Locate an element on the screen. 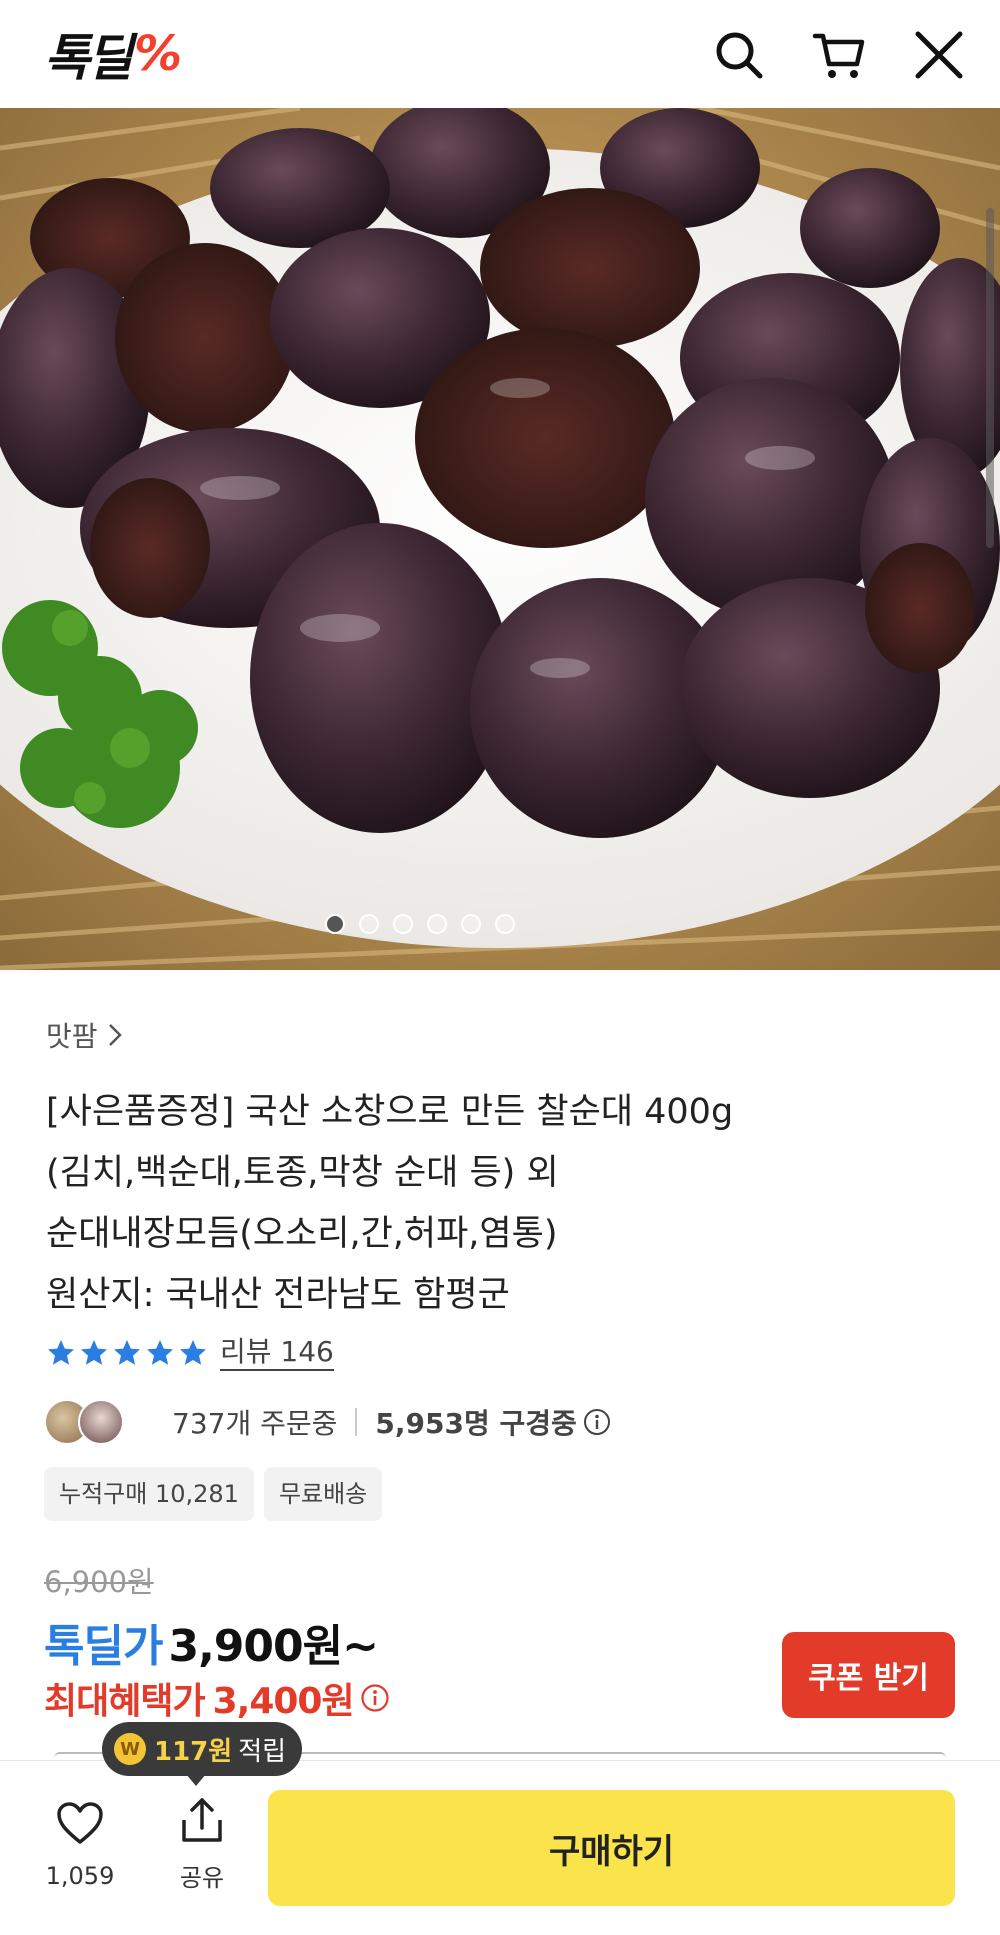 The height and width of the screenshot is (1935, 1000). image-pagination is located at coordinates (500, 924).